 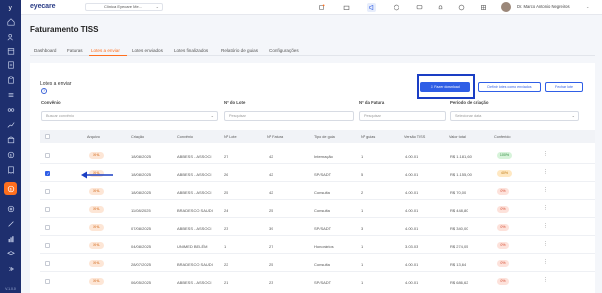 I want to click on document-icon, so click(x=10, y=65).